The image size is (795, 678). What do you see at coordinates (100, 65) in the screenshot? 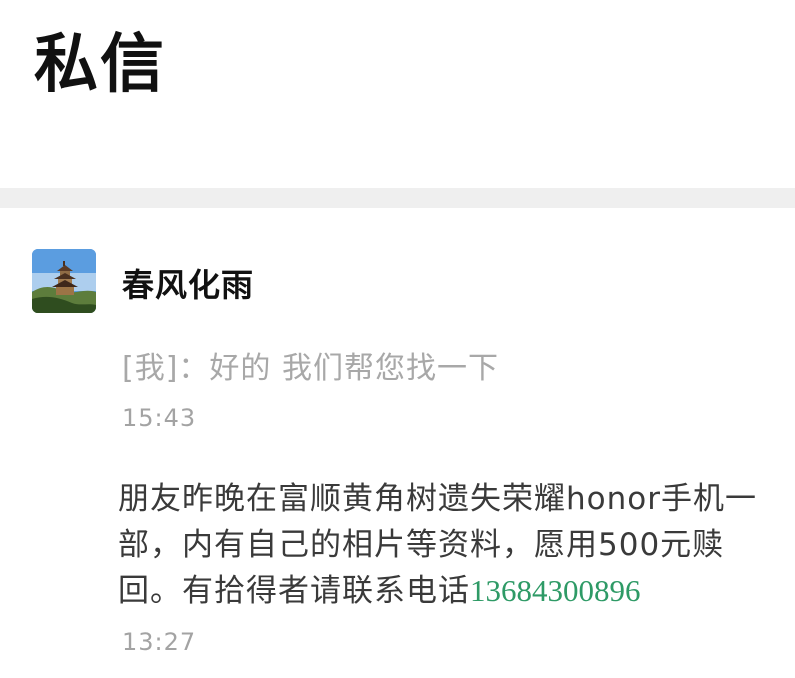
I see `page-title: 私信` at bounding box center [100, 65].